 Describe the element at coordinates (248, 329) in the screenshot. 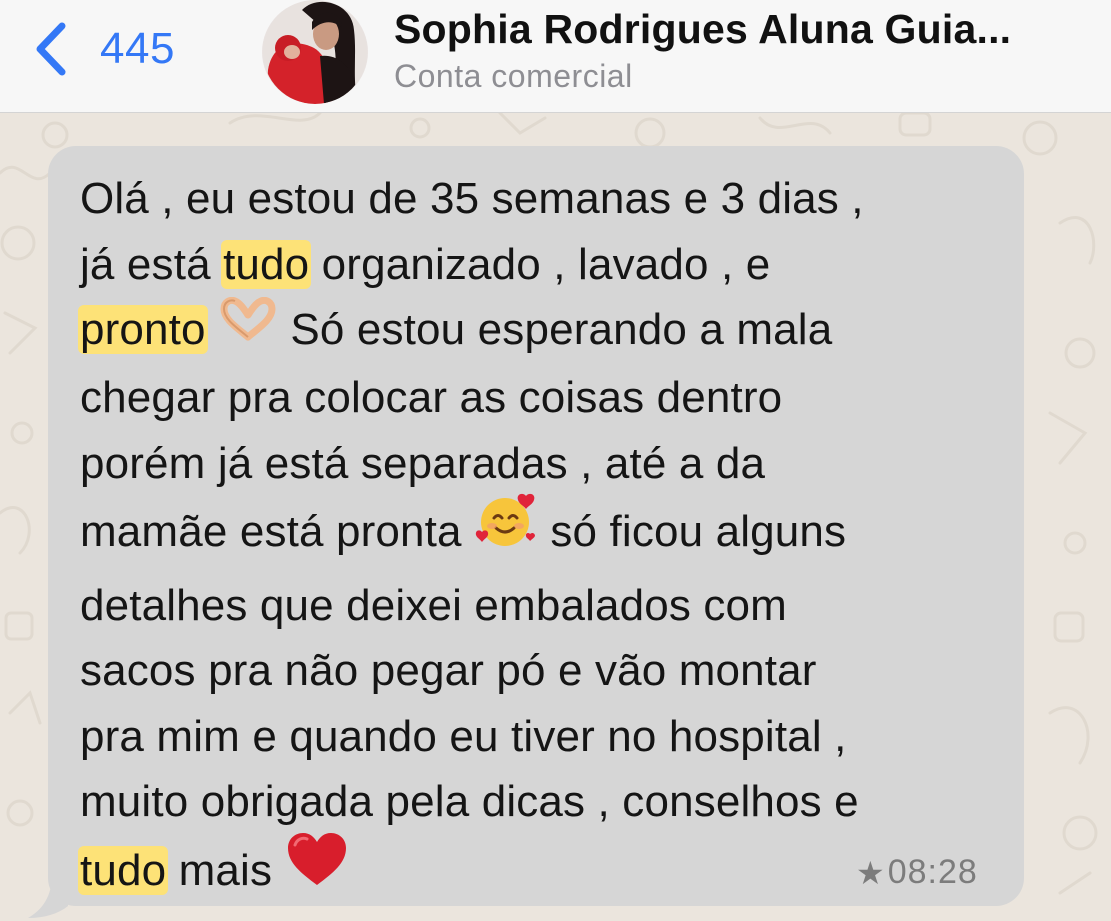

I see `heart-hands-emoji` at that location.